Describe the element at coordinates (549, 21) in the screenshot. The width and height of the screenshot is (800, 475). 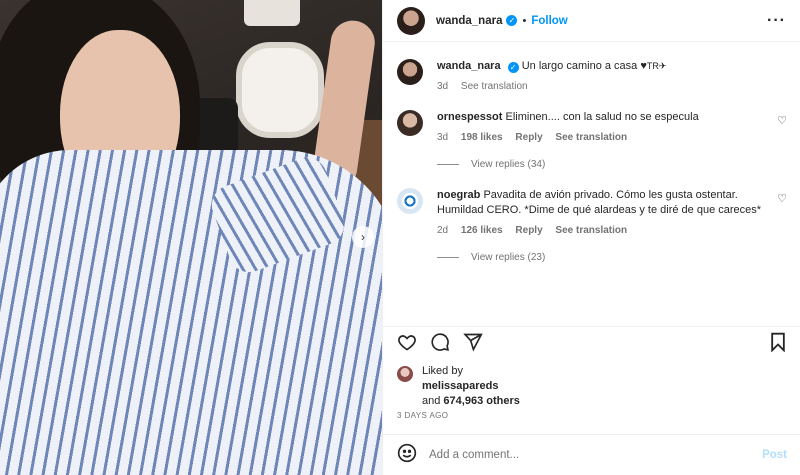
I see `follow-button: Follow` at that location.